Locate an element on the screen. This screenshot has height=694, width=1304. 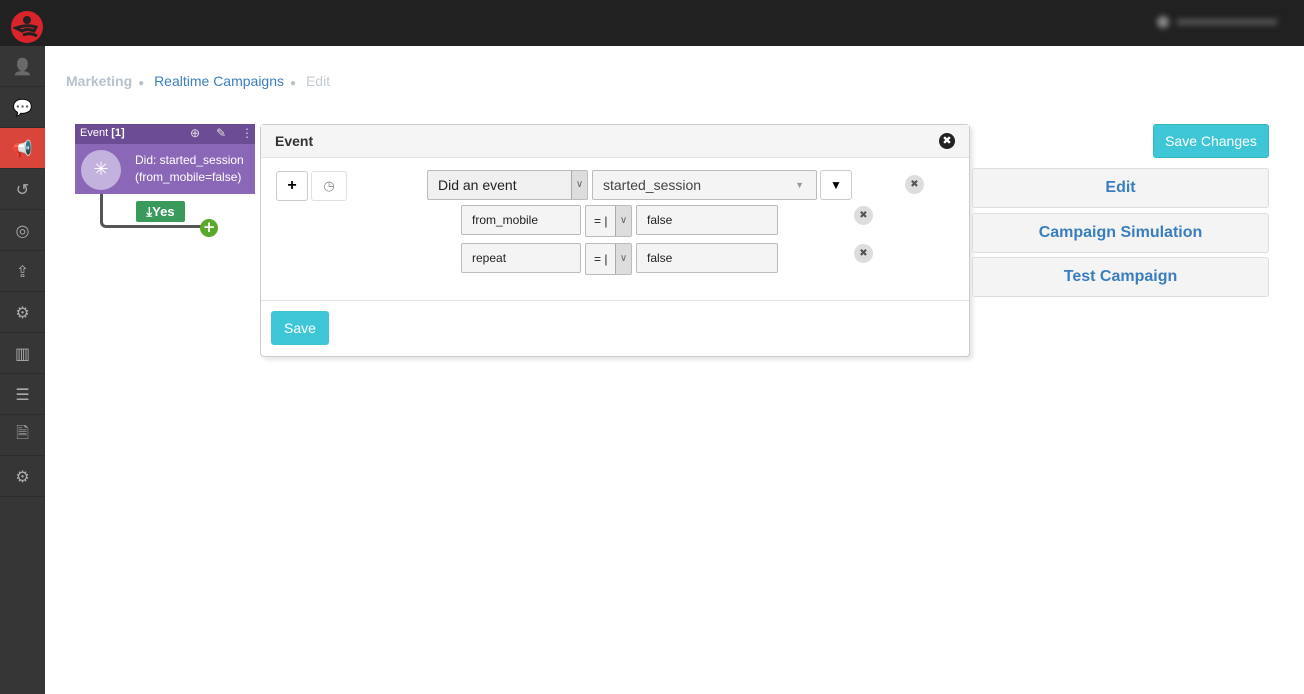
clock-button: ◷ is located at coordinates (329, 186).